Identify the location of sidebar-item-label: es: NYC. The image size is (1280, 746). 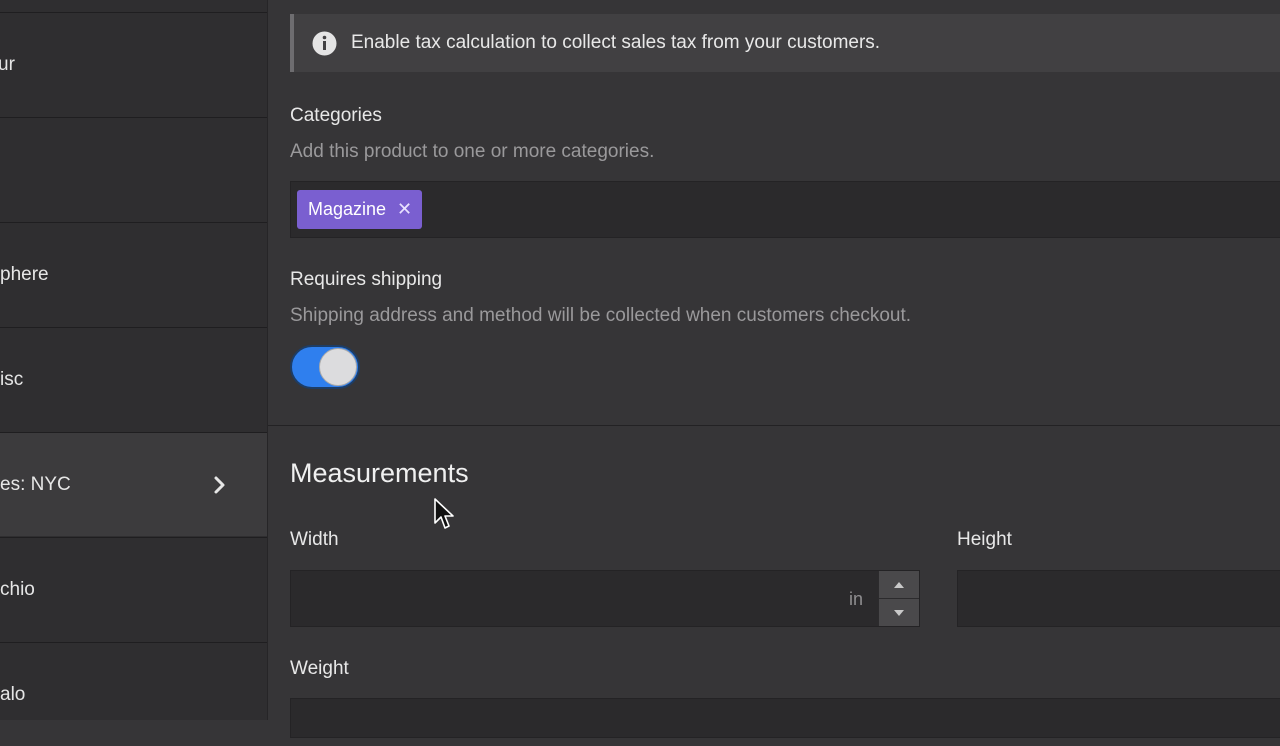
(35, 484).